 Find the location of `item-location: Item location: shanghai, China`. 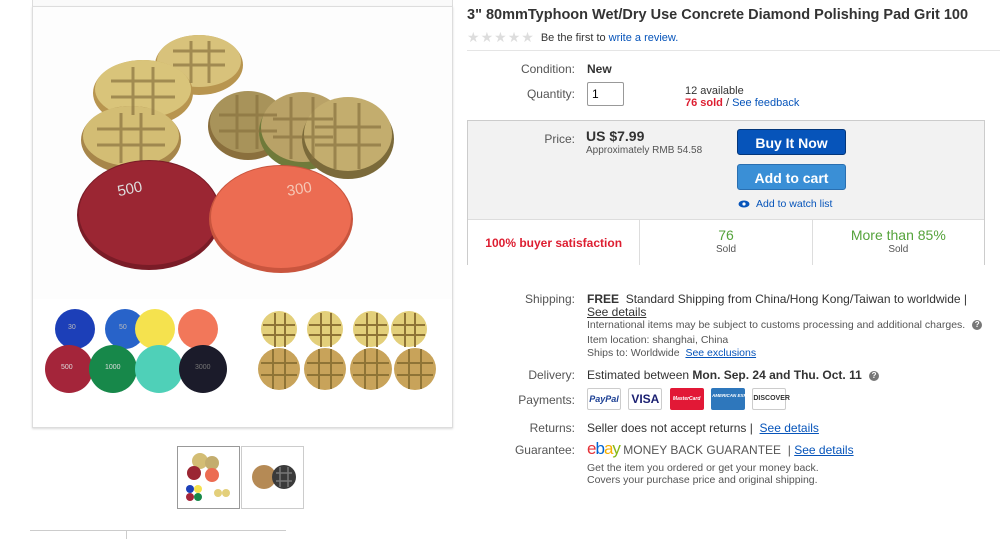

item-location: Item location: shanghai, China is located at coordinates (658, 340).